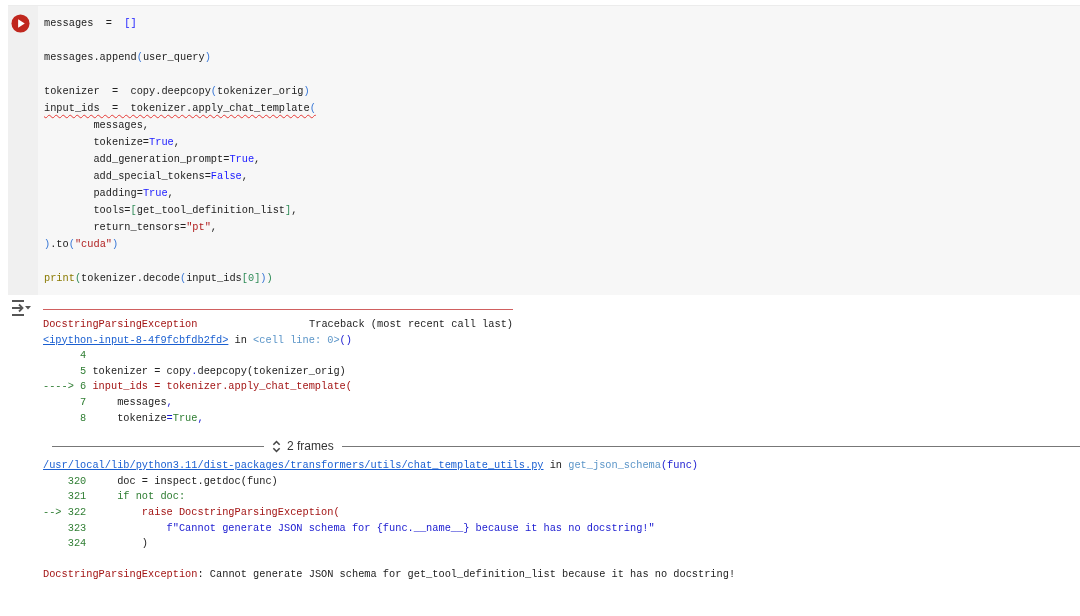 The height and width of the screenshot is (616, 1080). I want to click on file-link: /usr/local/lib/python3.11/dist-packages/transformers/utils/chat_template_utils.py, so click(293, 465).